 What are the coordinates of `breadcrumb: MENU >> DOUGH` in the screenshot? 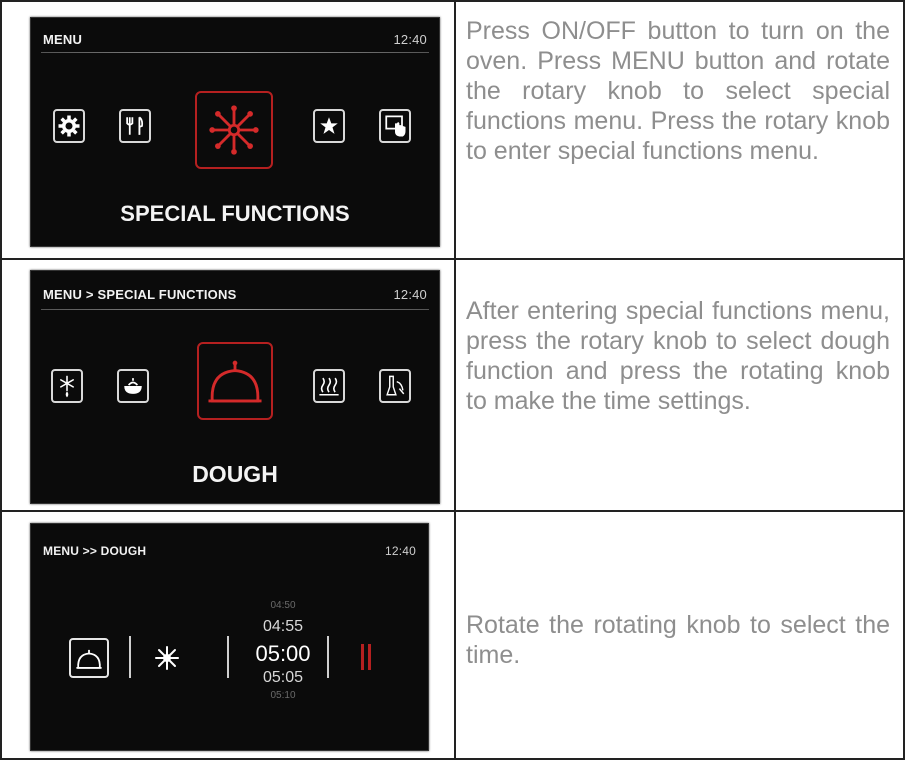 It's located at (95, 551).